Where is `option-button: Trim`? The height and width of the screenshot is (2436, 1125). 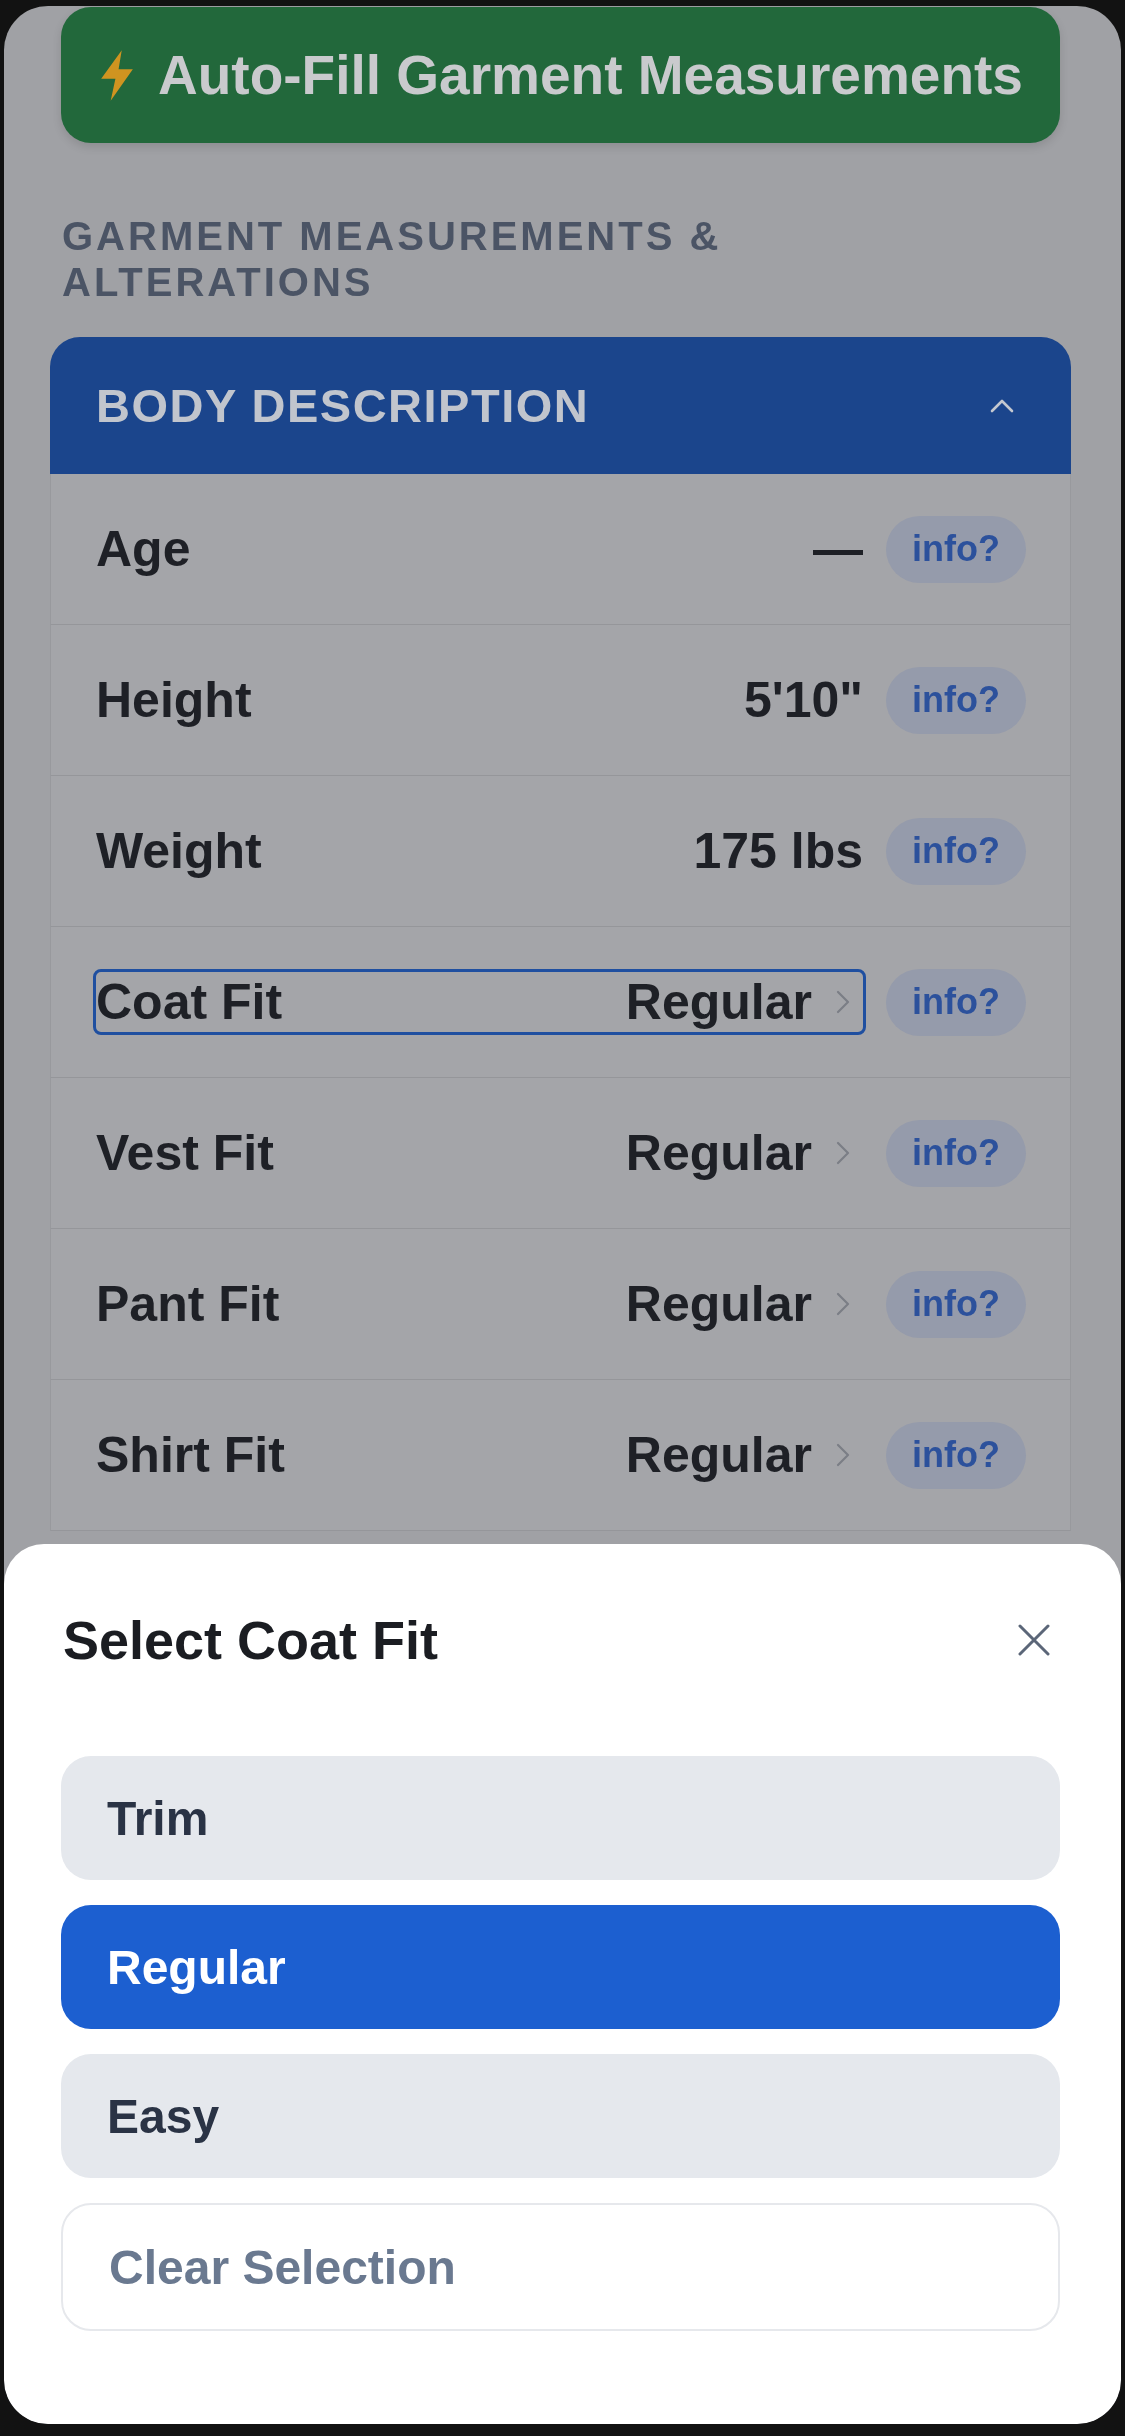 option-button: Trim is located at coordinates (560, 1818).